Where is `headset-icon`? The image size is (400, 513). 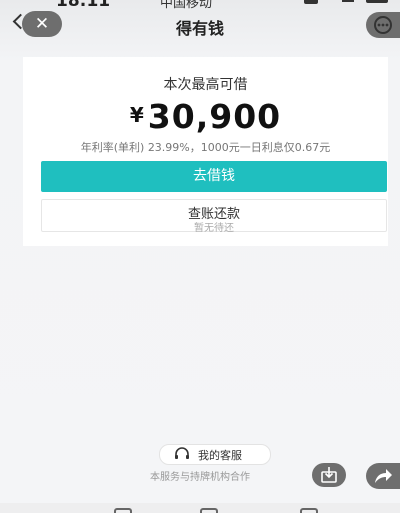
headset-icon is located at coordinates (182, 453).